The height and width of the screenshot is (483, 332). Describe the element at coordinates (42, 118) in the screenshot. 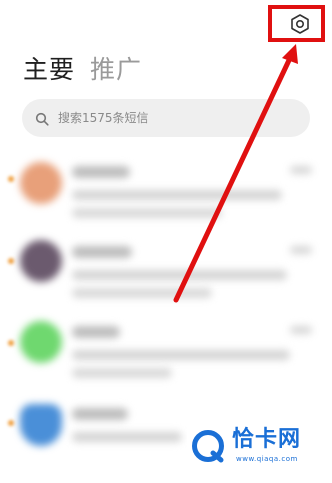

I see `search-icon` at that location.